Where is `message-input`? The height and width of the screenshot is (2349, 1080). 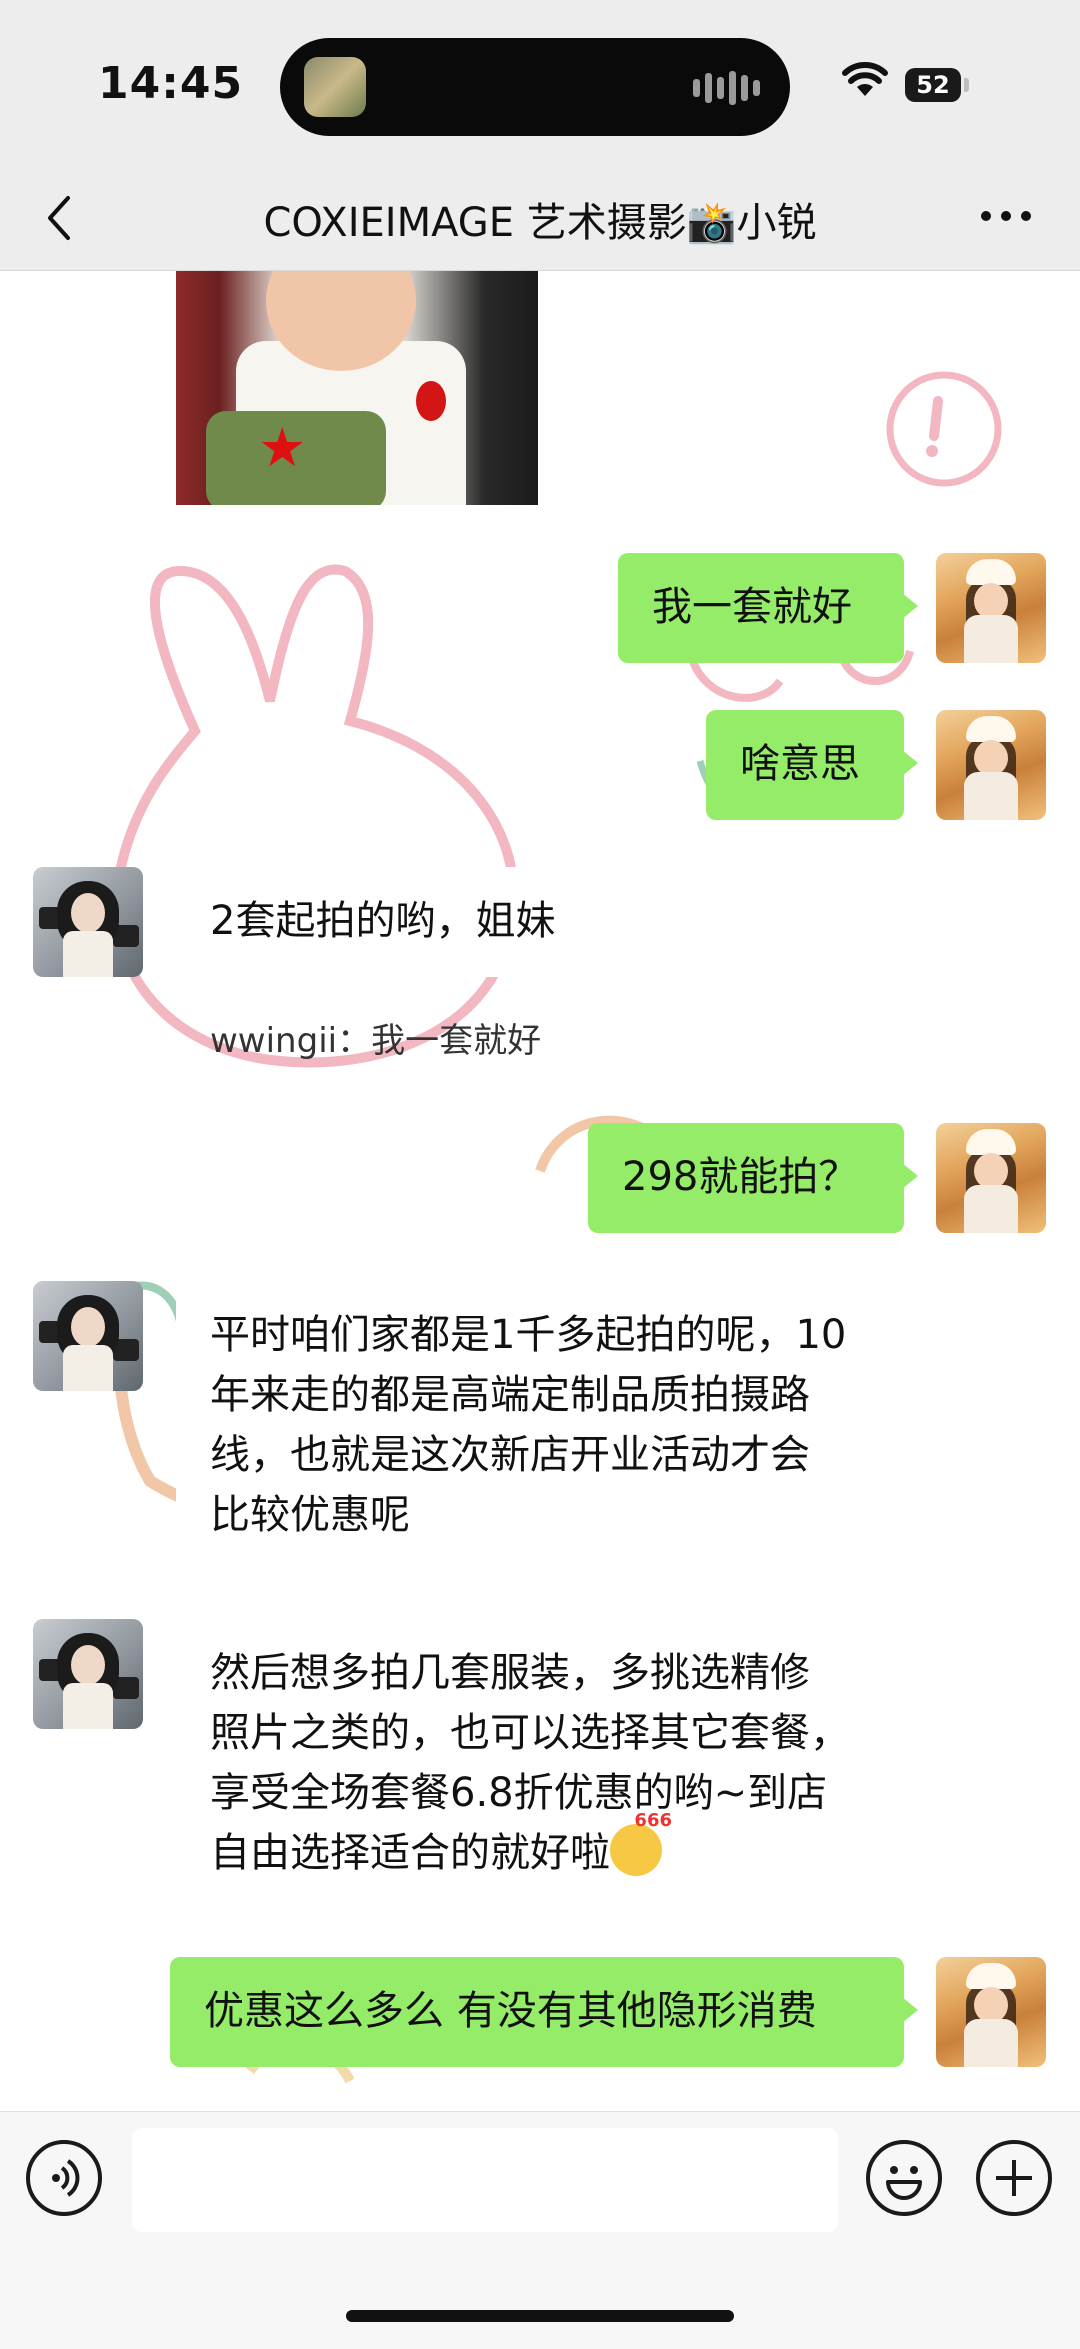
message-input is located at coordinates (485, 2180).